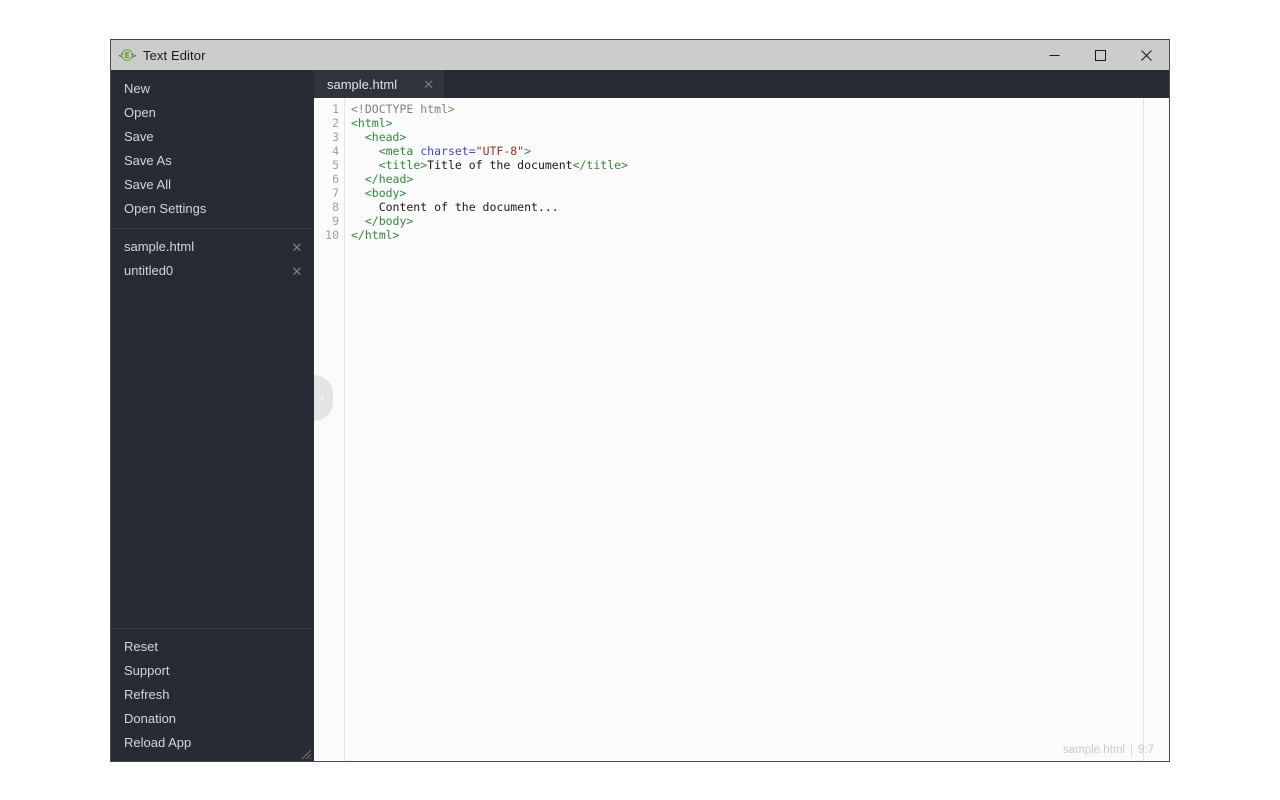  I want to click on code-line: <html>, so click(760, 123).